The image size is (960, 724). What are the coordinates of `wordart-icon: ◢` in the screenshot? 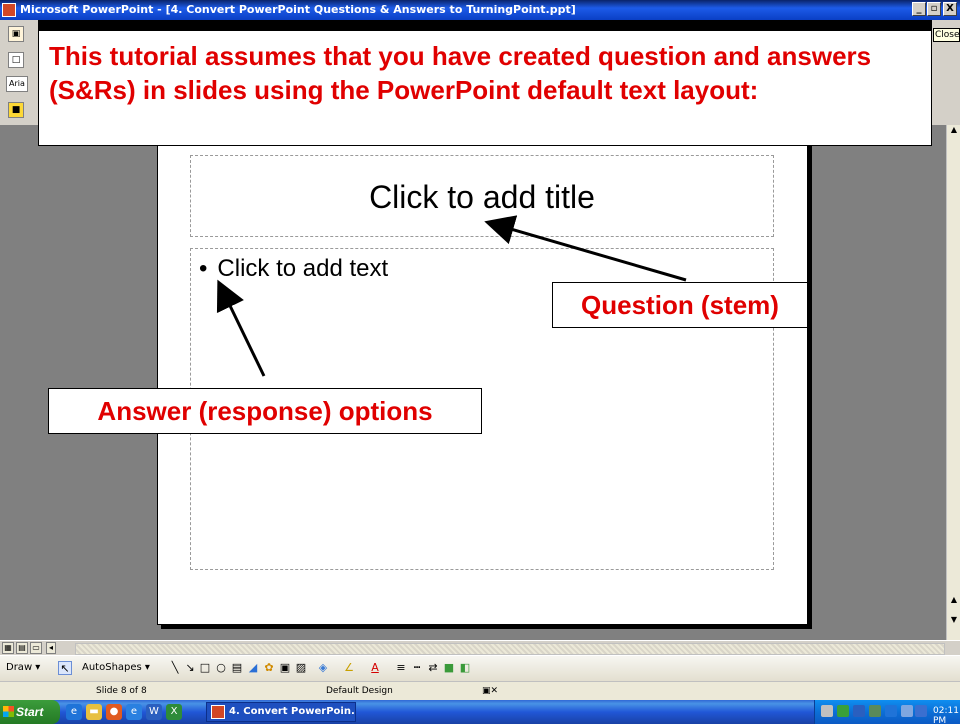 It's located at (253, 668).